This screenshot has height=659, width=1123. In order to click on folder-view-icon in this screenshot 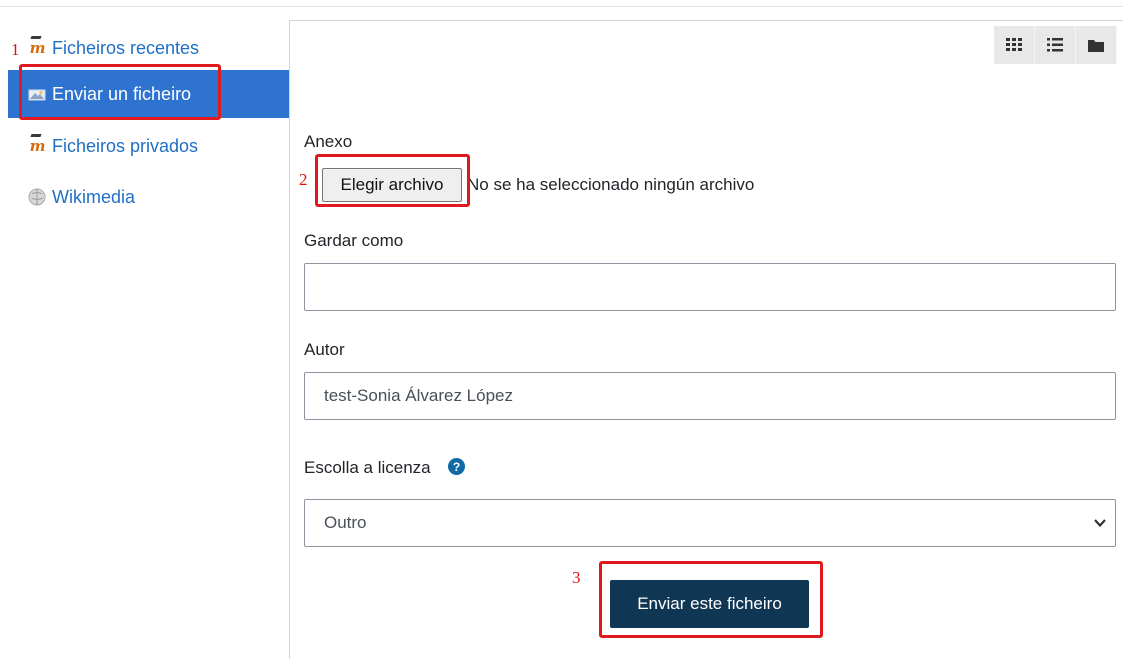, I will do `click(1096, 45)`.